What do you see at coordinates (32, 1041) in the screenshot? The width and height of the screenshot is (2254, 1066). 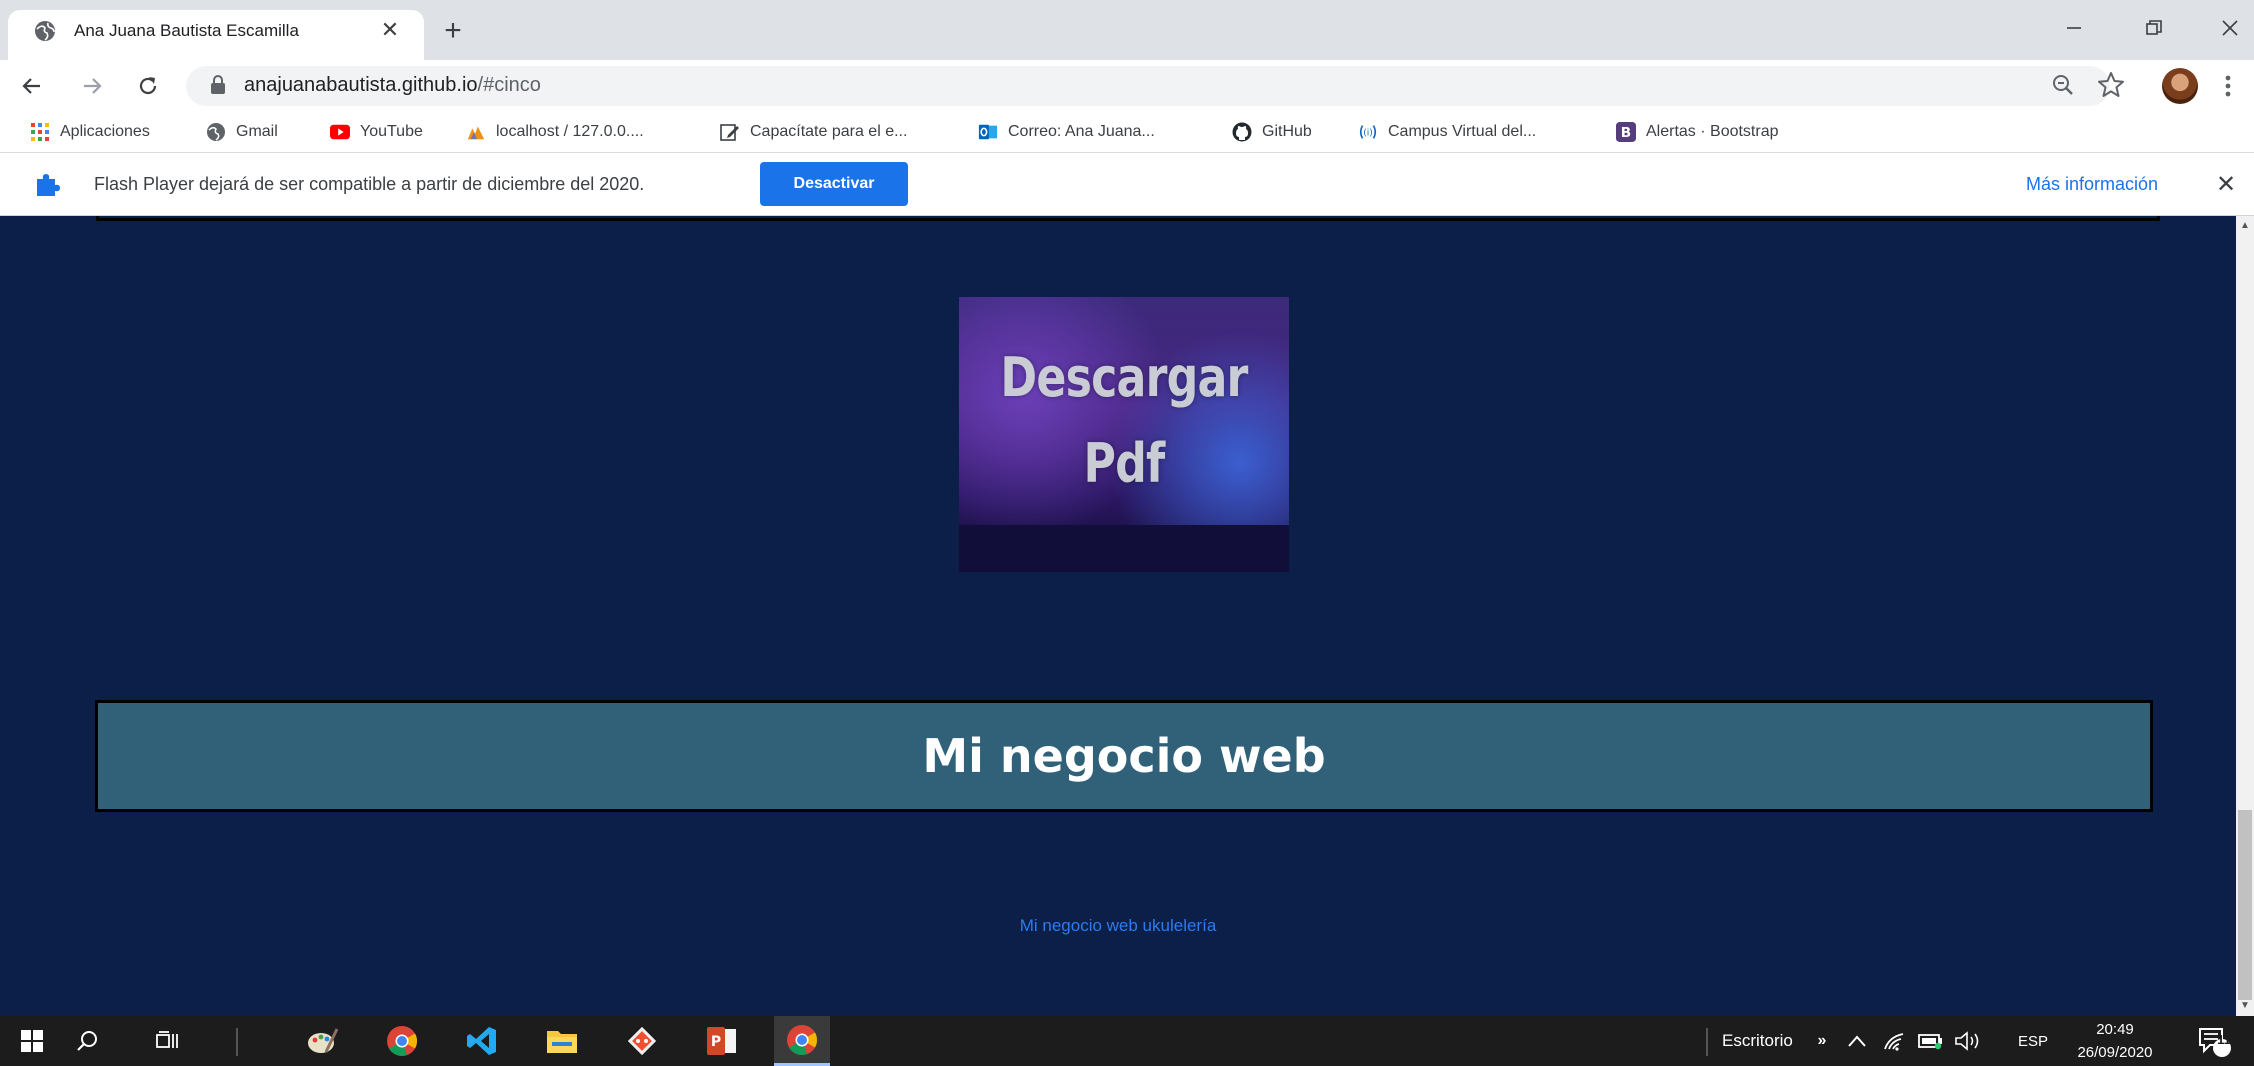 I see `windows-start-icon` at bounding box center [32, 1041].